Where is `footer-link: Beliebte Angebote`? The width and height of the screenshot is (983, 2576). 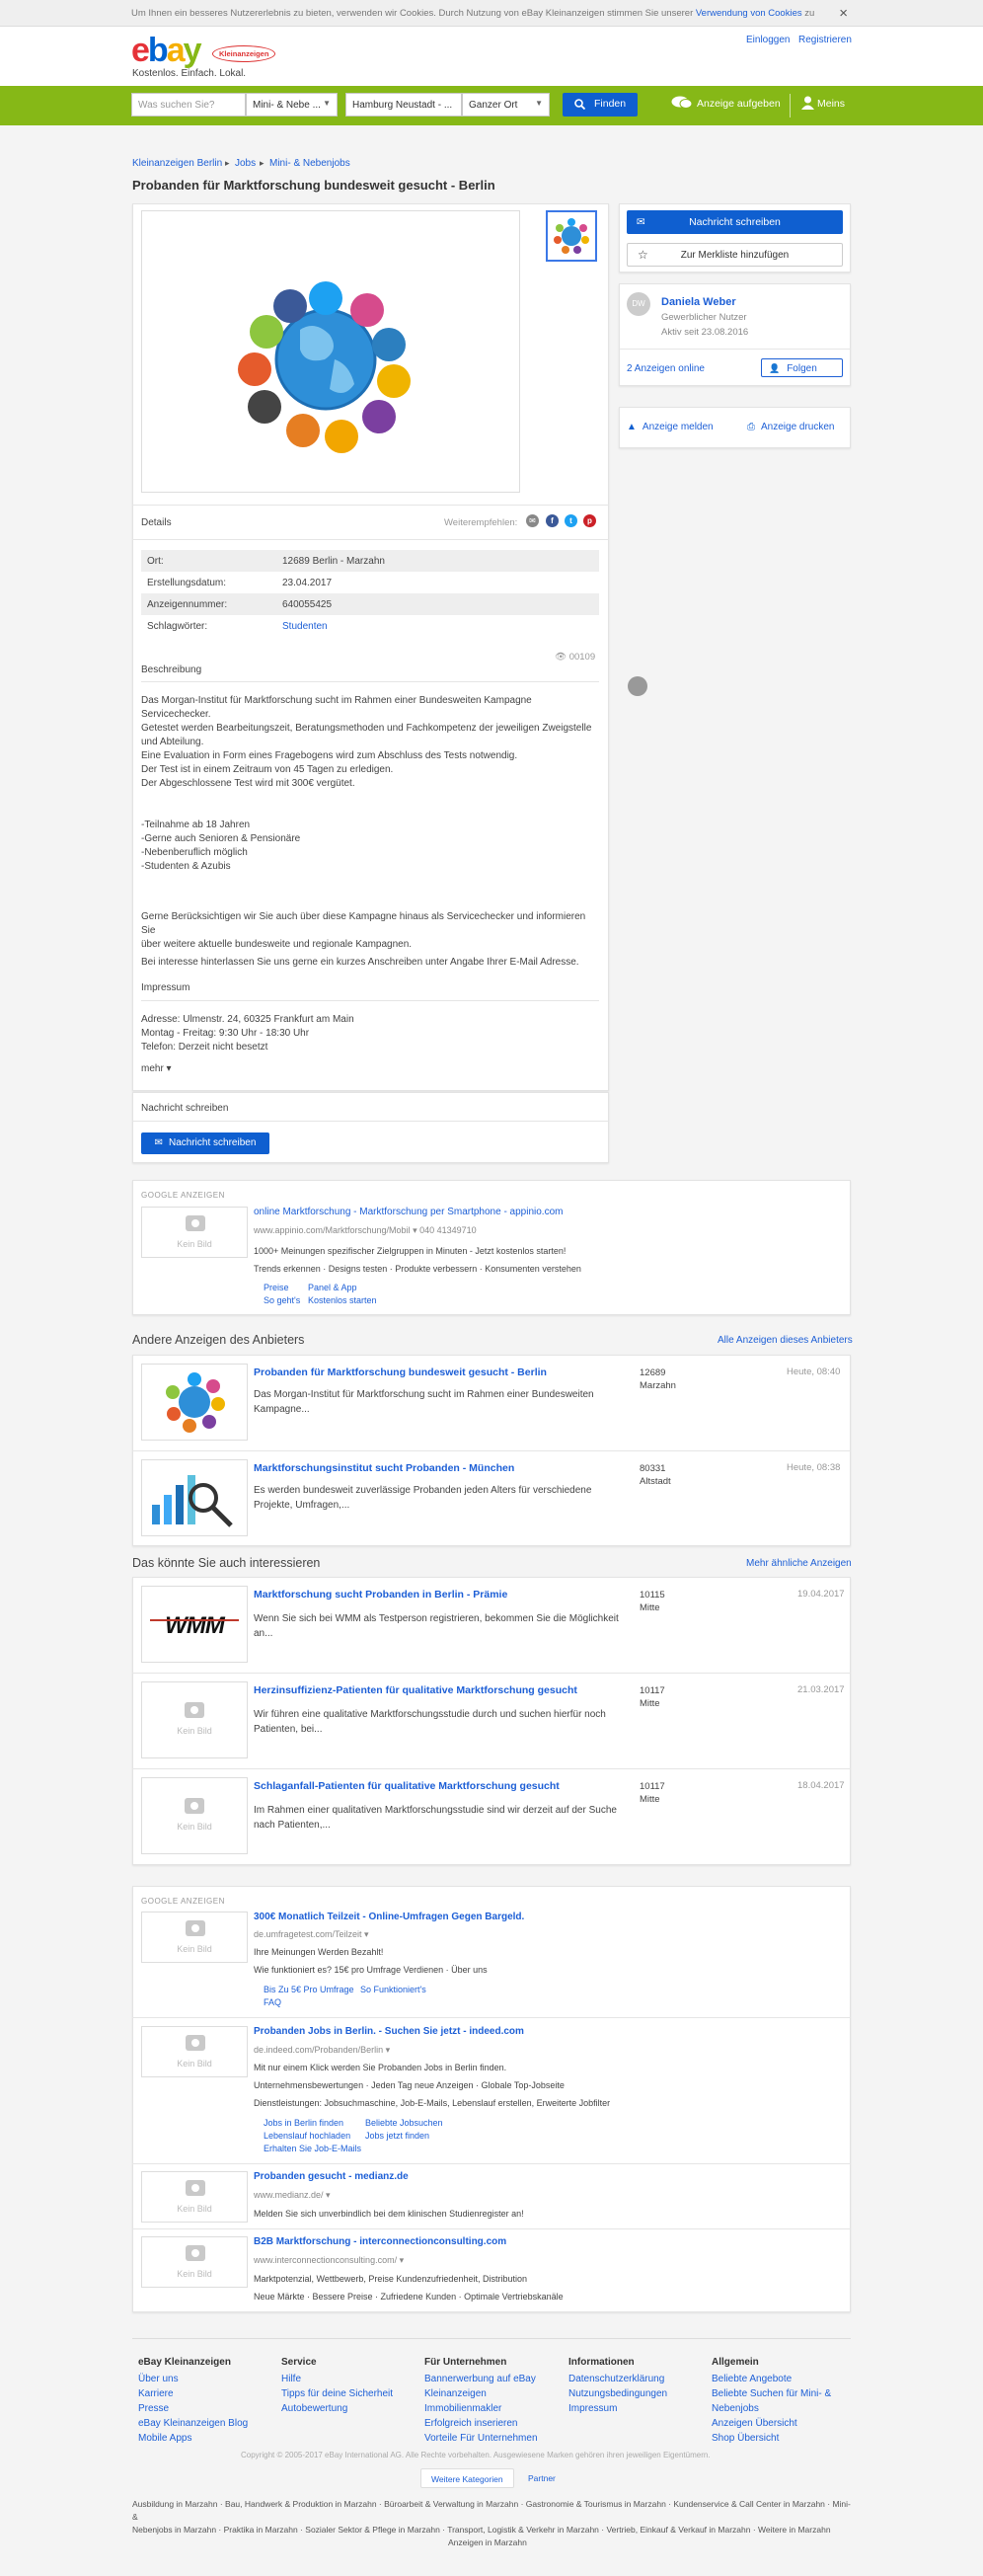
footer-link: Beliebte Angebote is located at coordinates (752, 2379).